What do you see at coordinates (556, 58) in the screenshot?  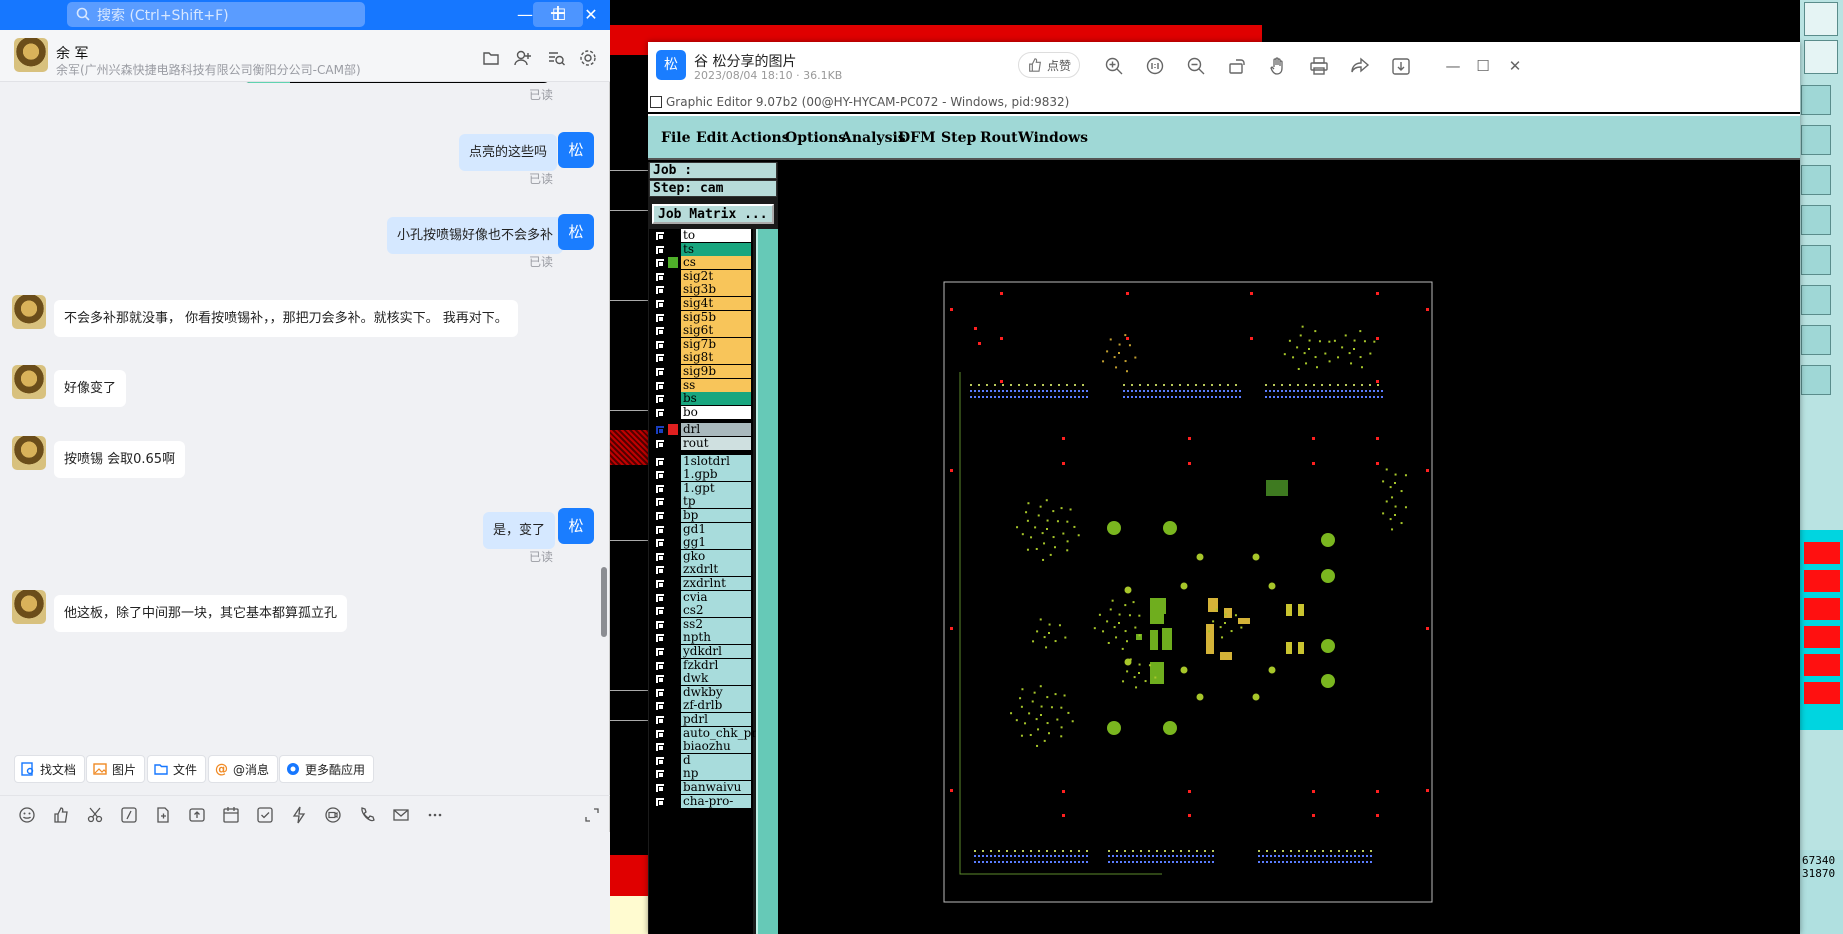 I see `search-history-icon` at bounding box center [556, 58].